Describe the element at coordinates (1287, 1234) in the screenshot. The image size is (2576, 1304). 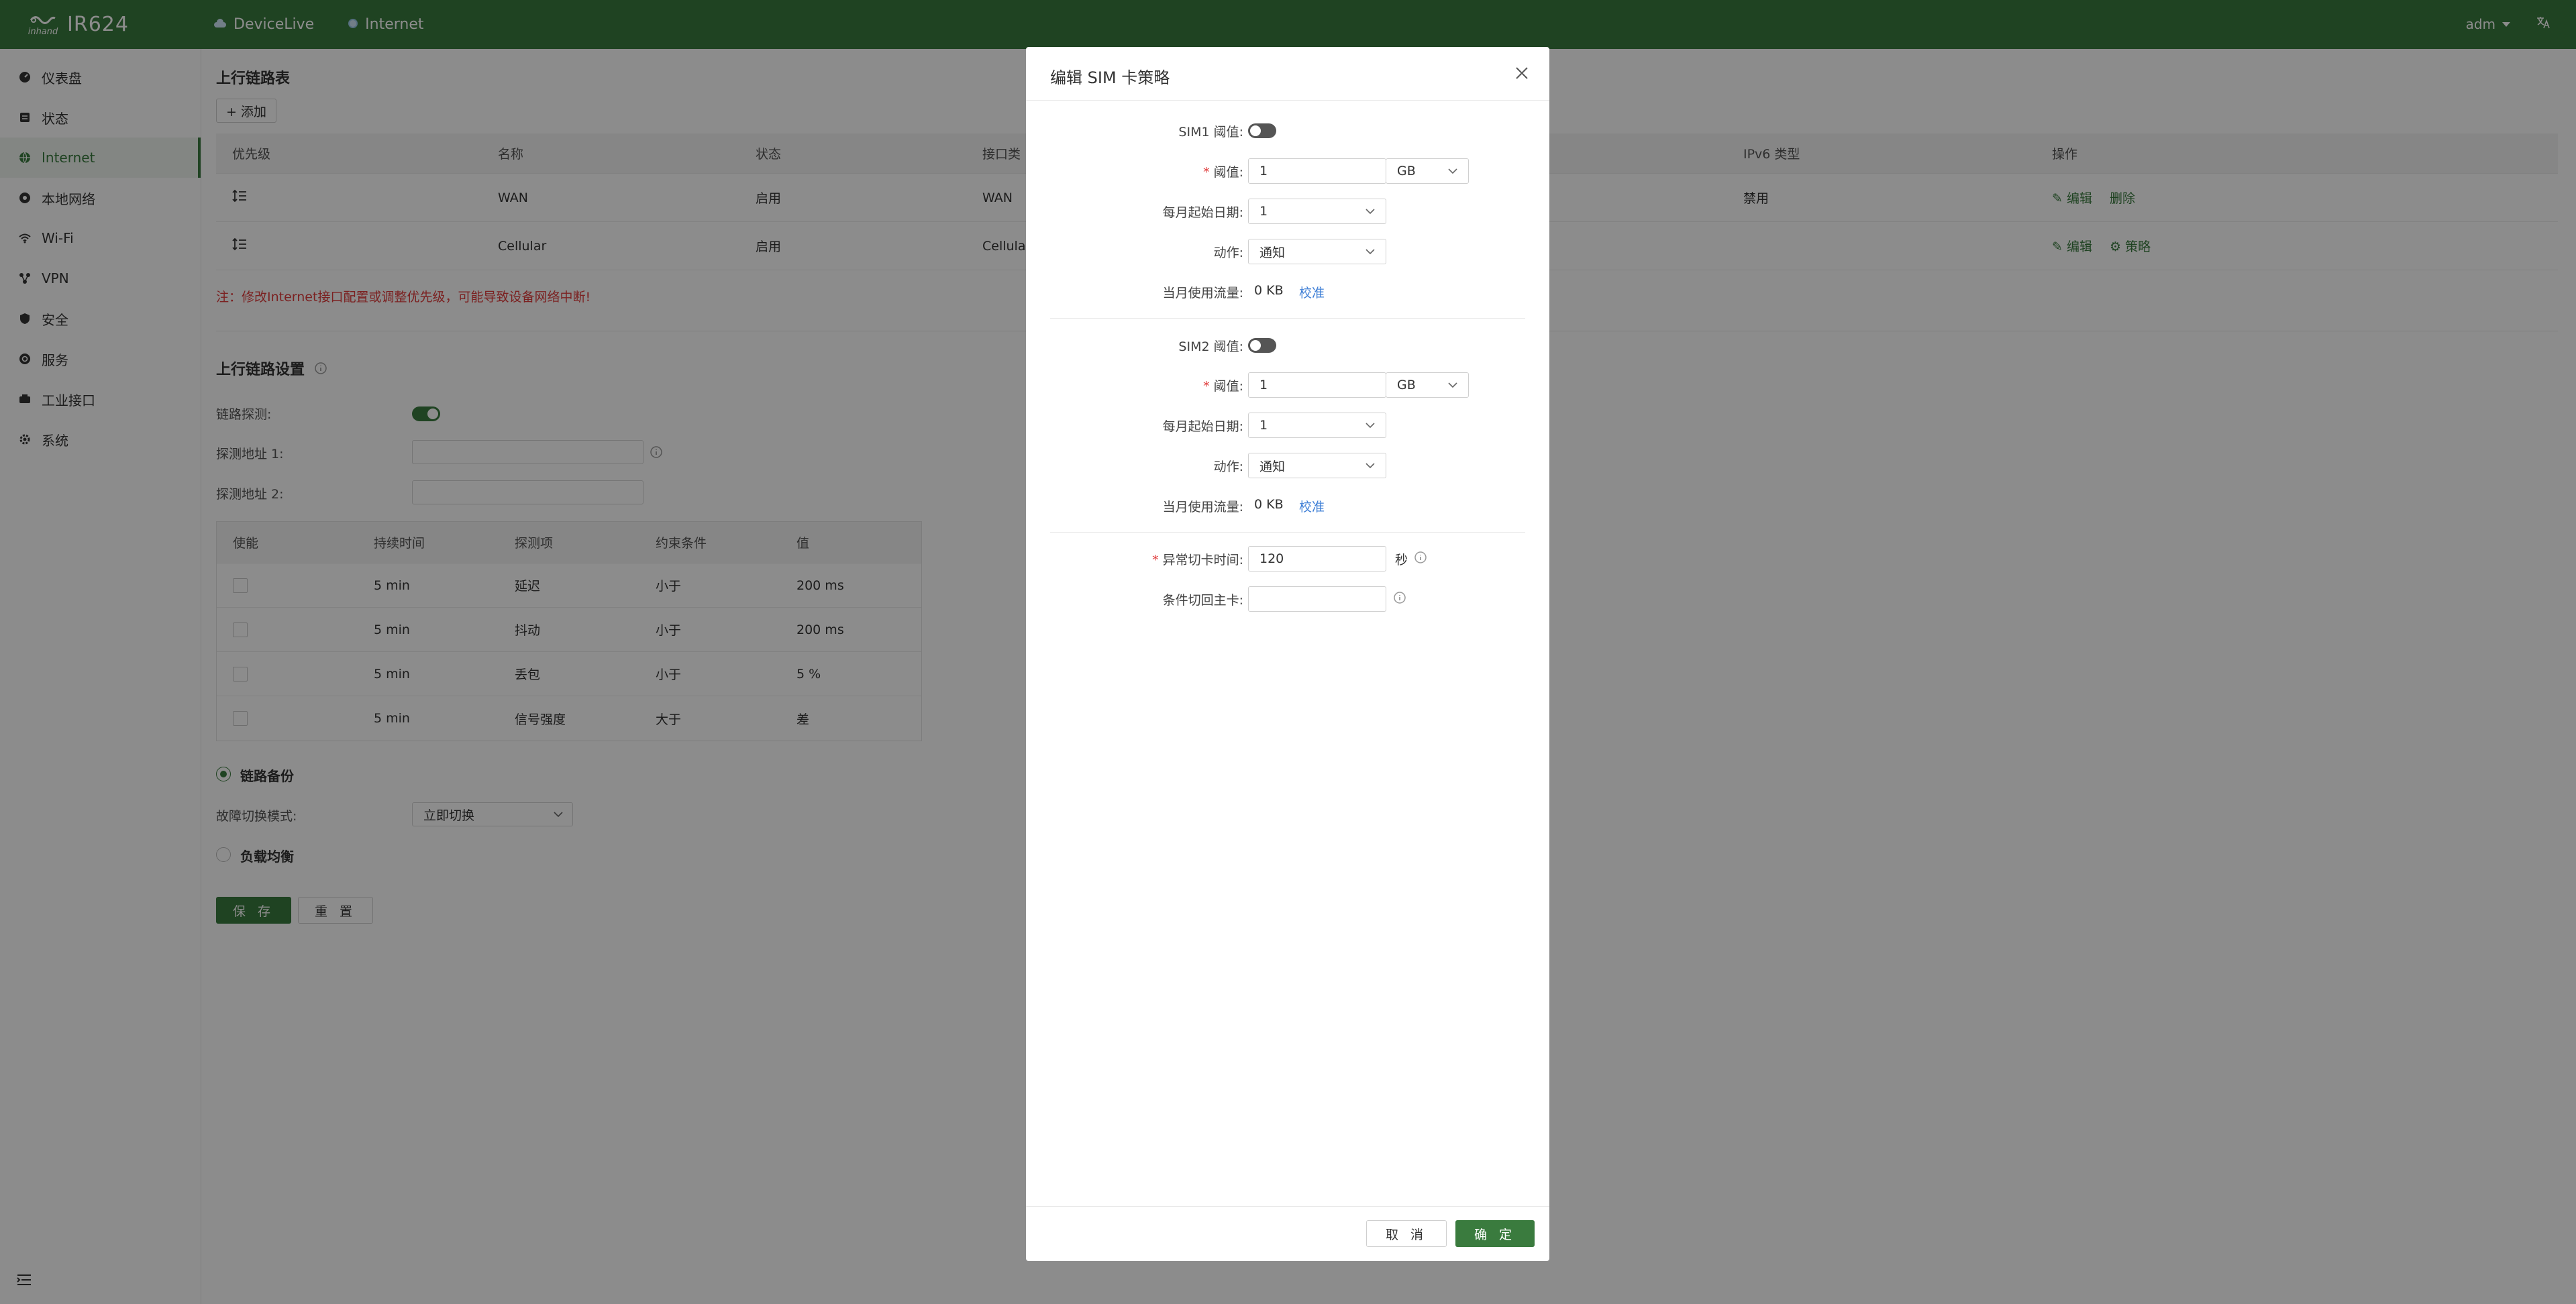
I see `dialog-footer: 取 消 确 定` at that location.